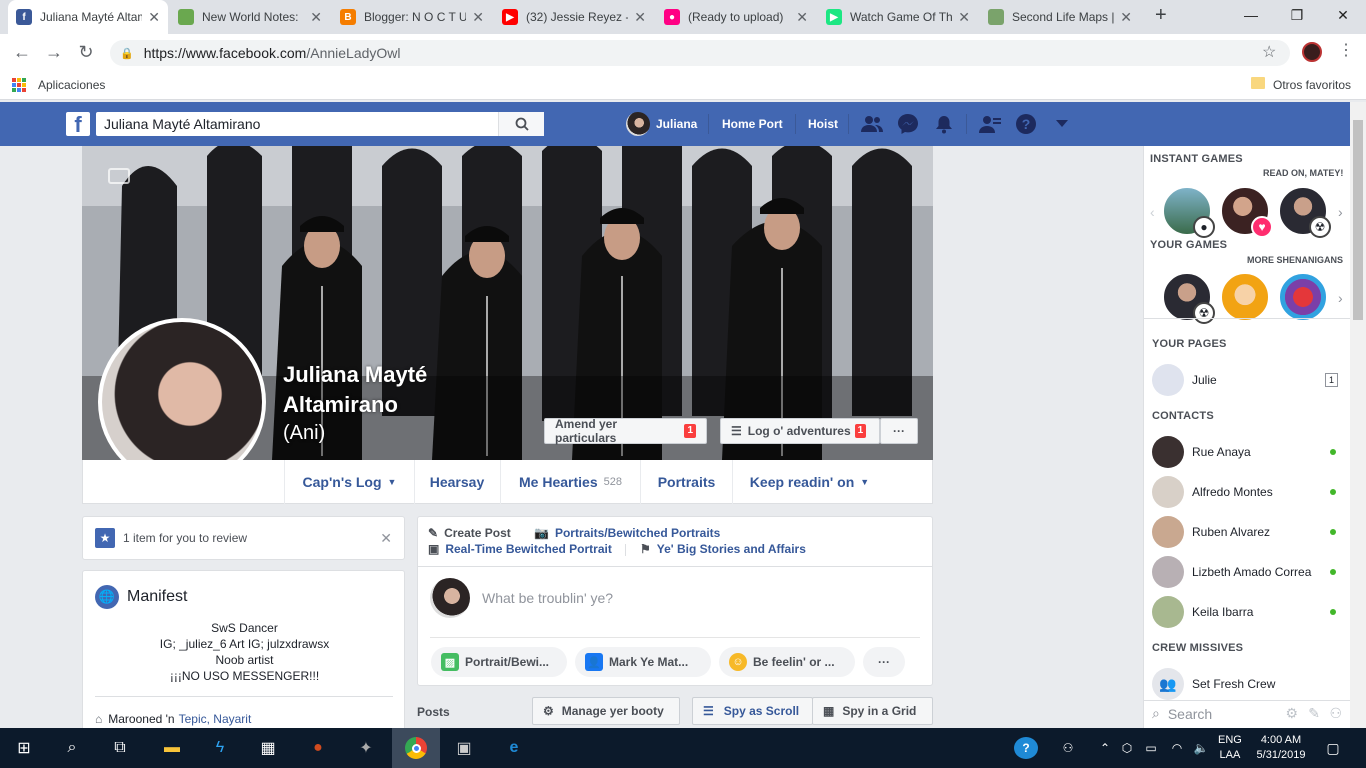 The height and width of the screenshot is (768, 1366). I want to click on notifications-bell-icon, so click(944, 124).